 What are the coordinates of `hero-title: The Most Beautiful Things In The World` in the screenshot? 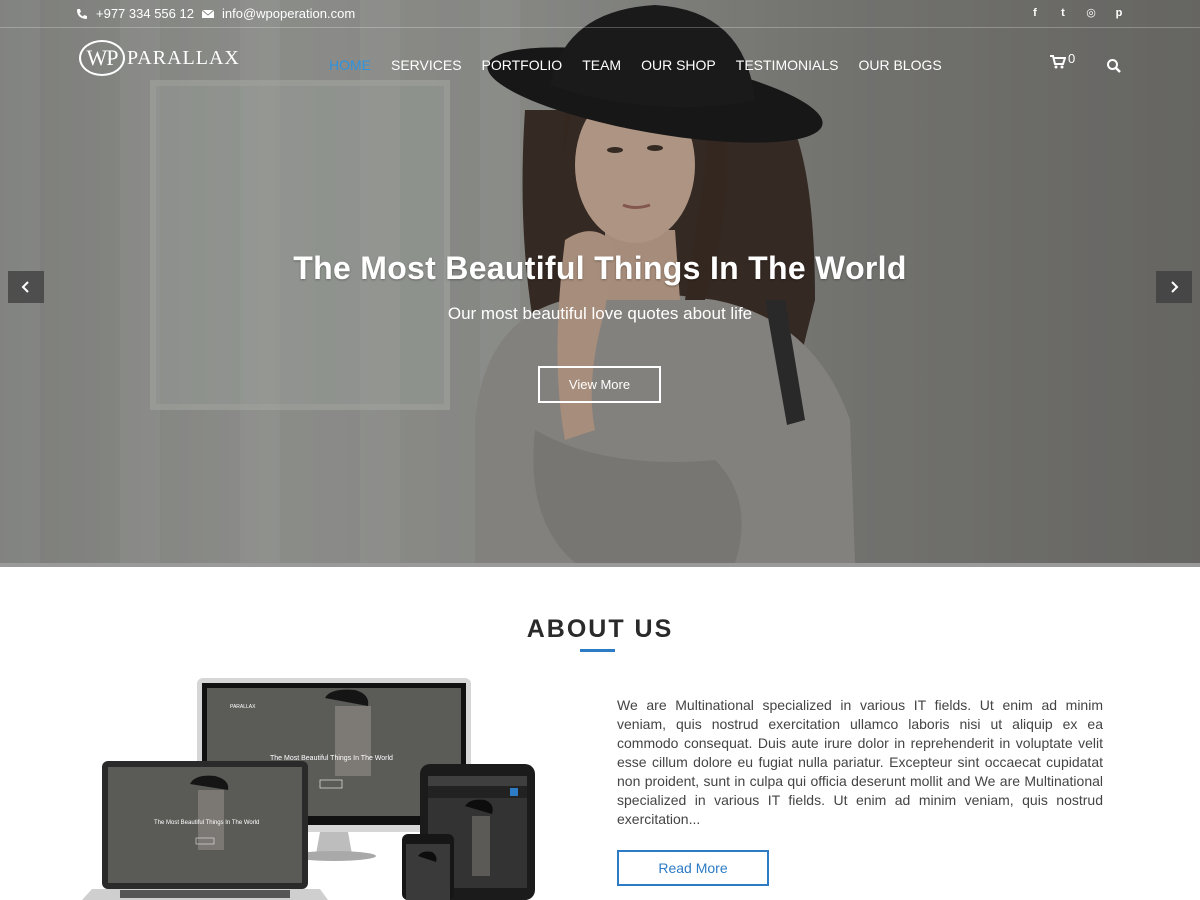 It's located at (600, 268).